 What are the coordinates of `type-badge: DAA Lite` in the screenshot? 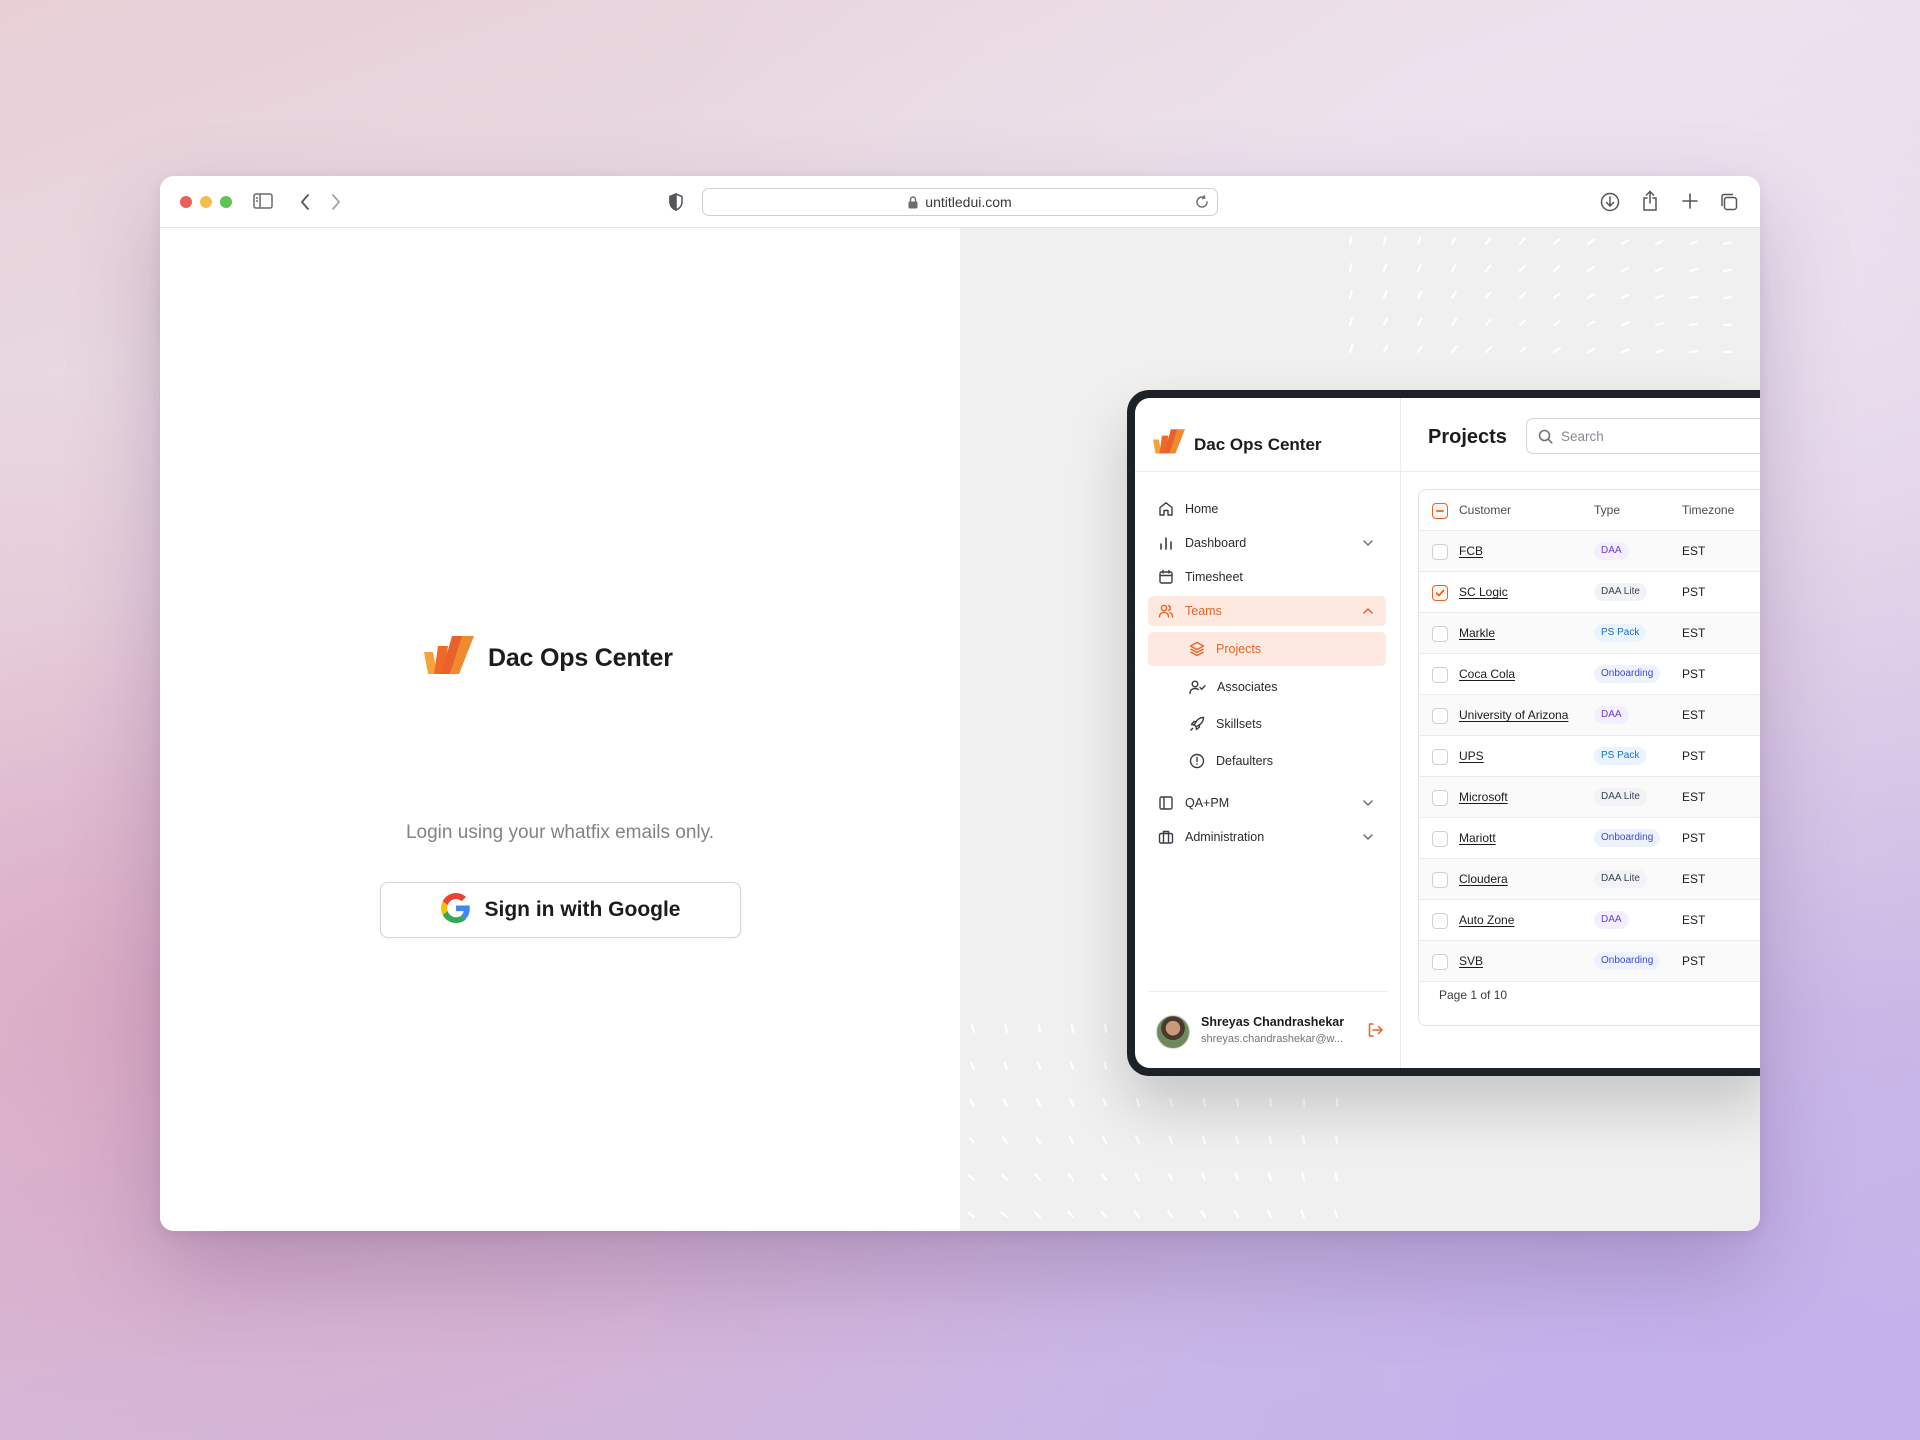 It's located at (1620, 879).